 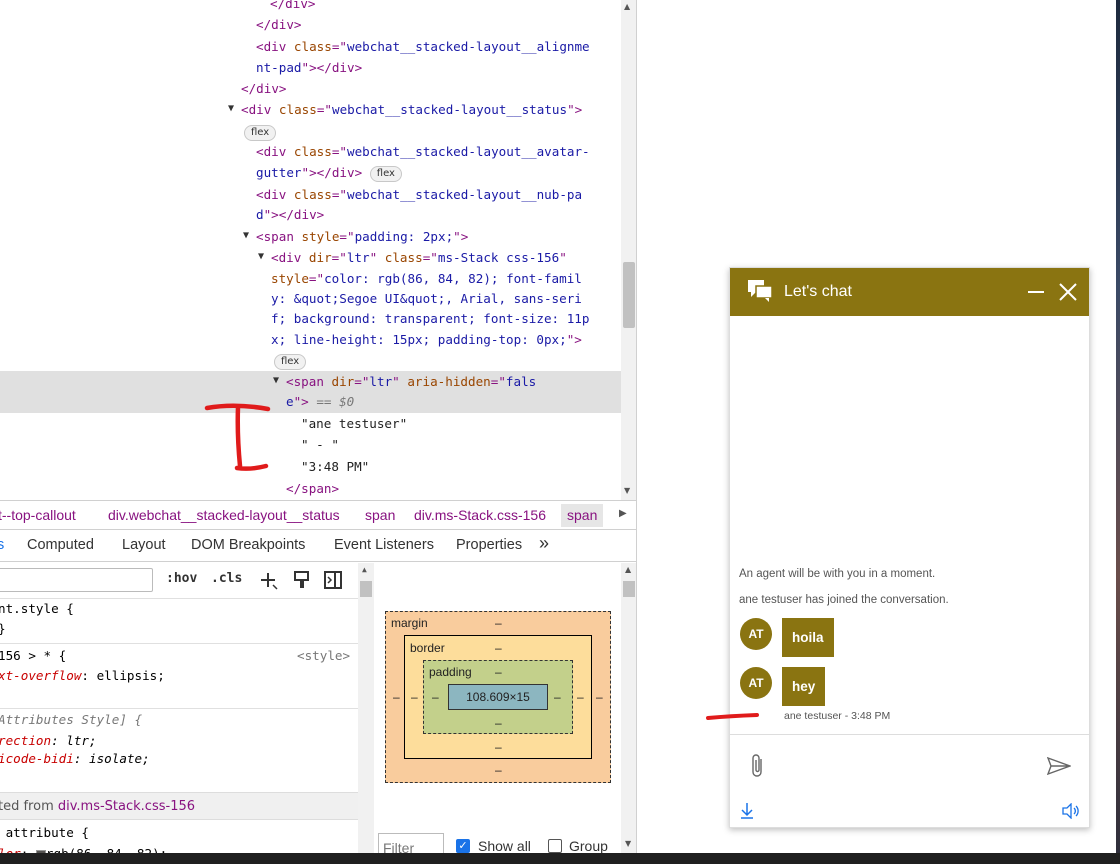 What do you see at coordinates (747, 811) in the screenshot?
I see `download-arrow-icon` at bounding box center [747, 811].